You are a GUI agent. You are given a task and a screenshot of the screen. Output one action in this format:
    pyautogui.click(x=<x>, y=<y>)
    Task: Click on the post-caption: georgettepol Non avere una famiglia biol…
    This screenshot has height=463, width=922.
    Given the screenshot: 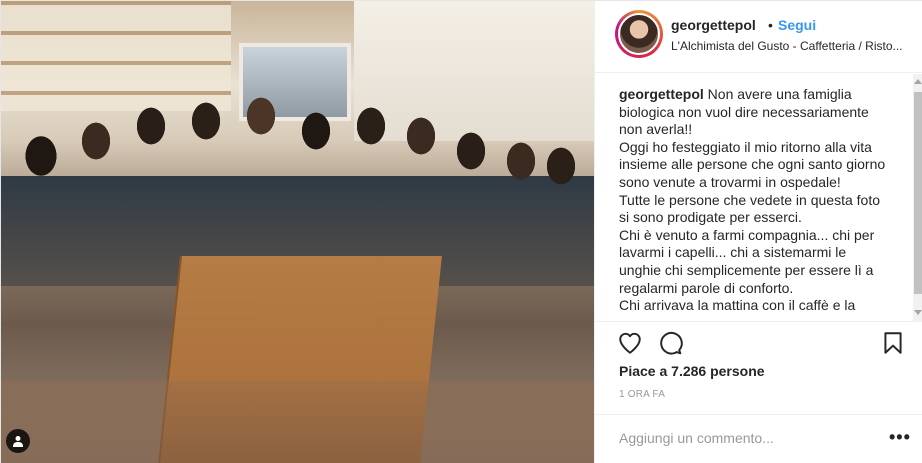 What is the action you would take?
    pyautogui.click(x=753, y=200)
    